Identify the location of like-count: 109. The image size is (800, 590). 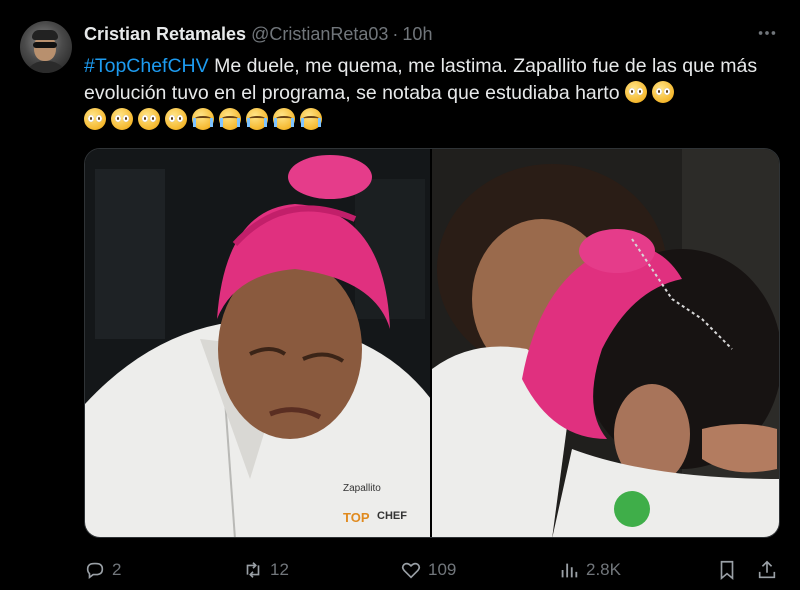
(442, 569).